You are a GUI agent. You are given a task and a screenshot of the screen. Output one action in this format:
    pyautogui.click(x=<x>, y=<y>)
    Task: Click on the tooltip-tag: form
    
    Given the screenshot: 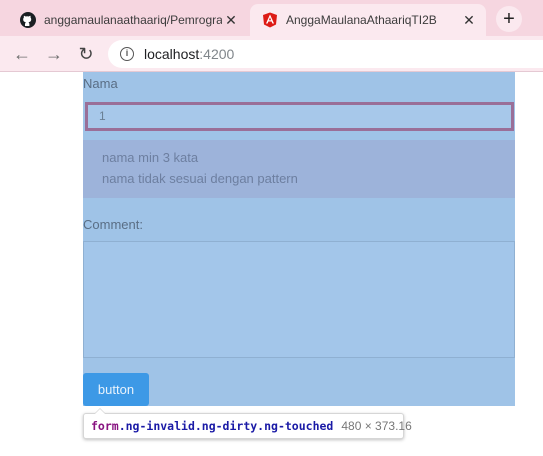 What is the action you would take?
    pyautogui.click(x=105, y=426)
    